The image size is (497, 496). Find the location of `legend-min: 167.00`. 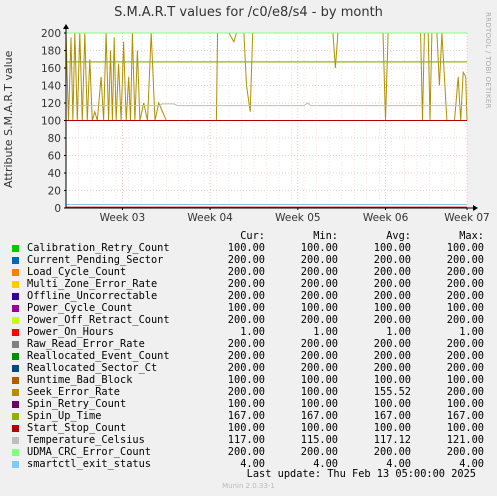

legend-min: 167.00 is located at coordinates (319, 416).